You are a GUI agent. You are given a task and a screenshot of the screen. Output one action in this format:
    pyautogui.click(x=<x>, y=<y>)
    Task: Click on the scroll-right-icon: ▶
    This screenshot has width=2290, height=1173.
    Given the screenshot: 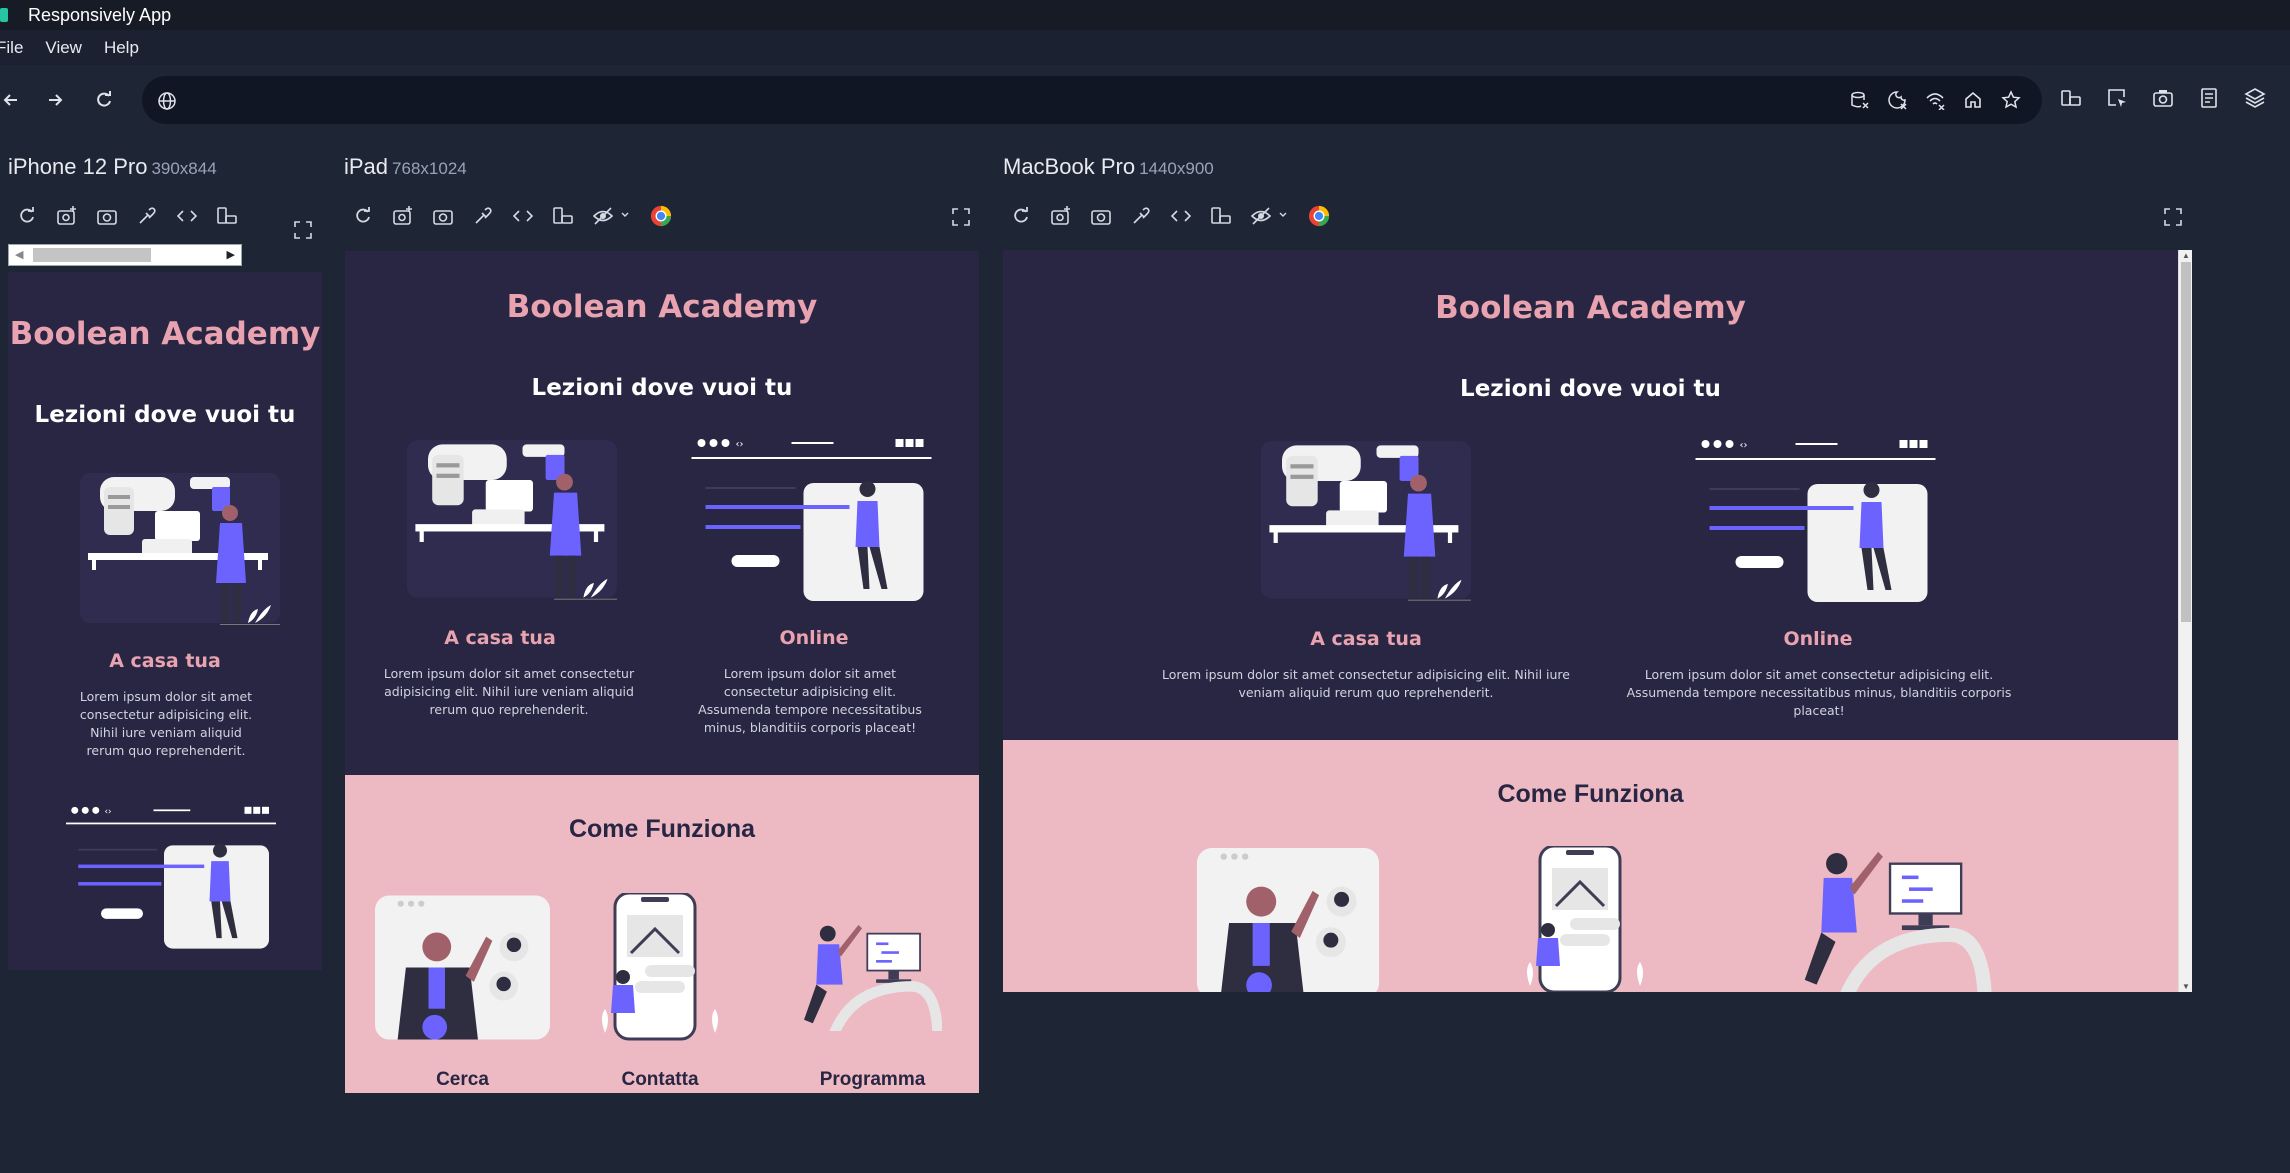 What is the action you would take?
    pyautogui.click(x=231, y=254)
    